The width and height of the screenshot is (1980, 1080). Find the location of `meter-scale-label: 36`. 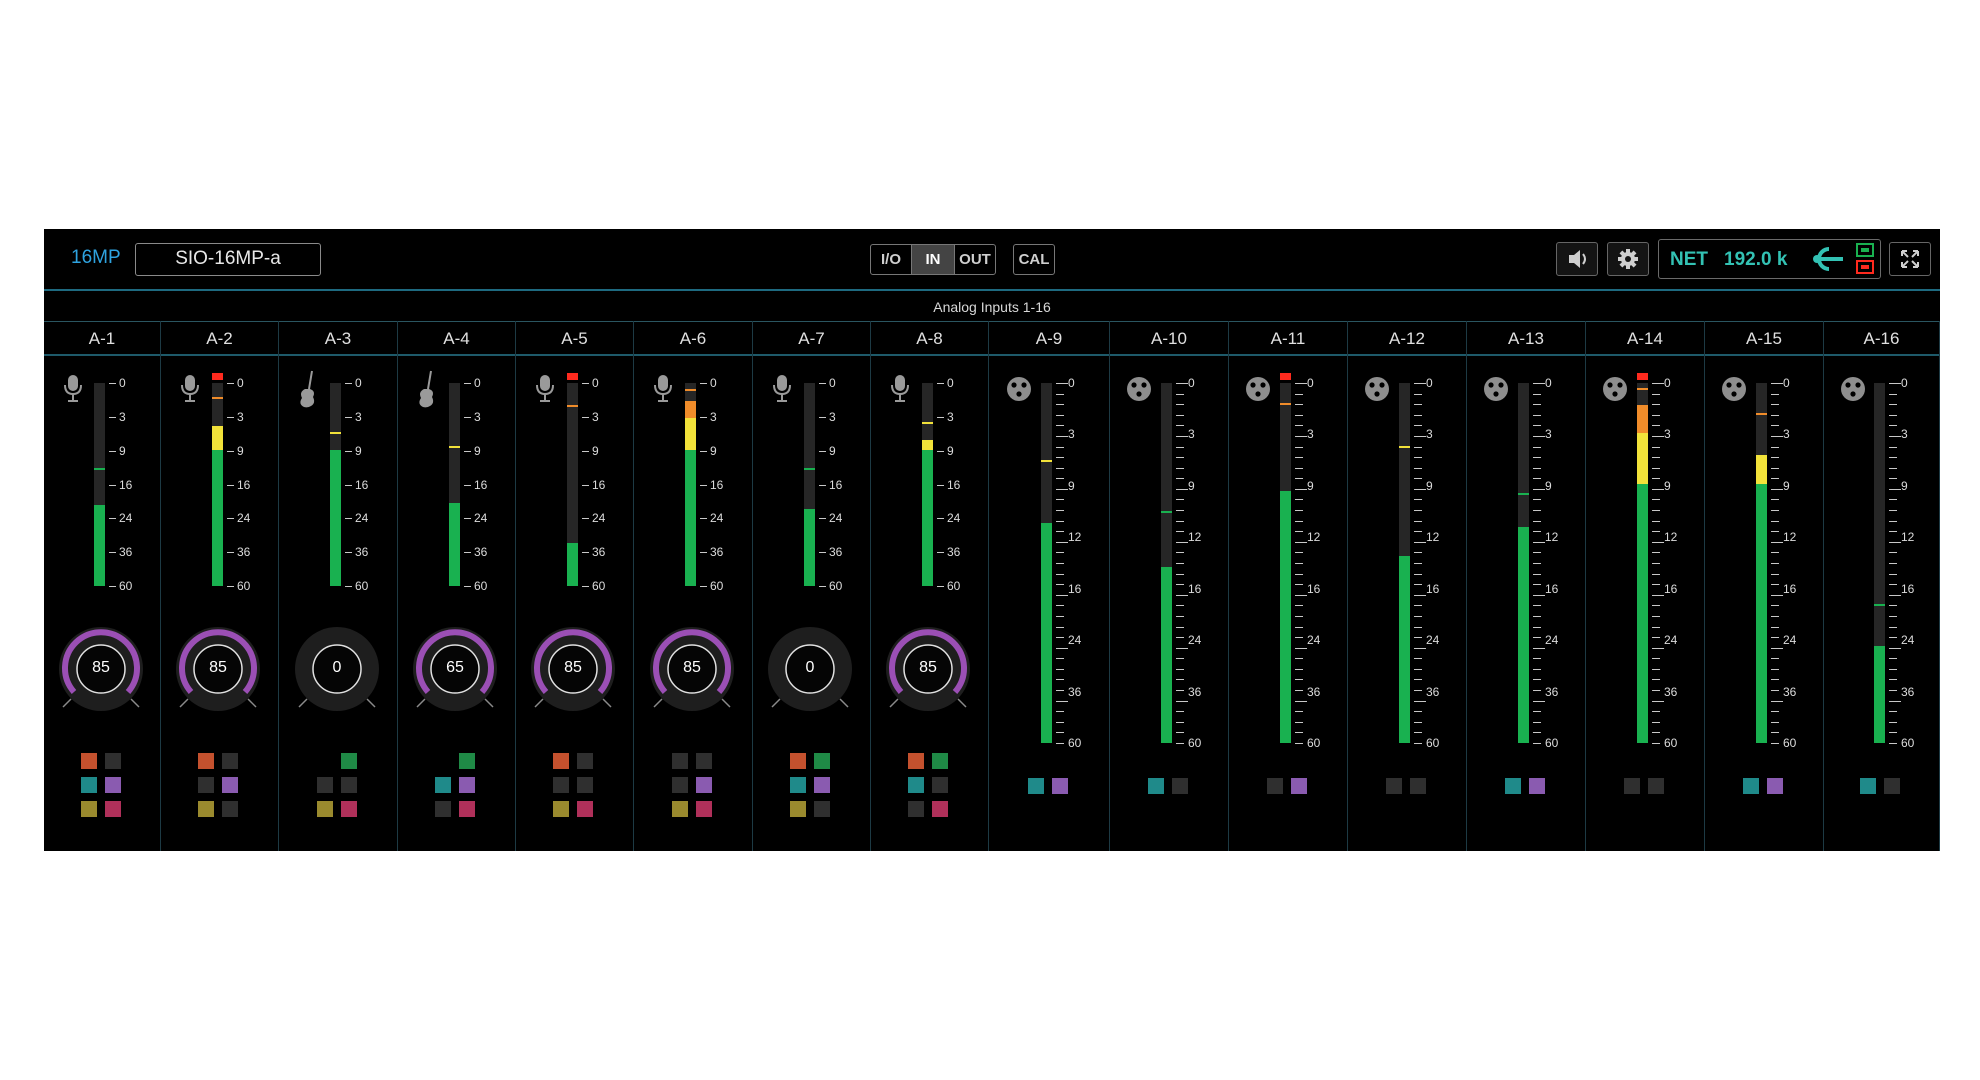

meter-scale-label: 36 is located at coordinates (599, 552).